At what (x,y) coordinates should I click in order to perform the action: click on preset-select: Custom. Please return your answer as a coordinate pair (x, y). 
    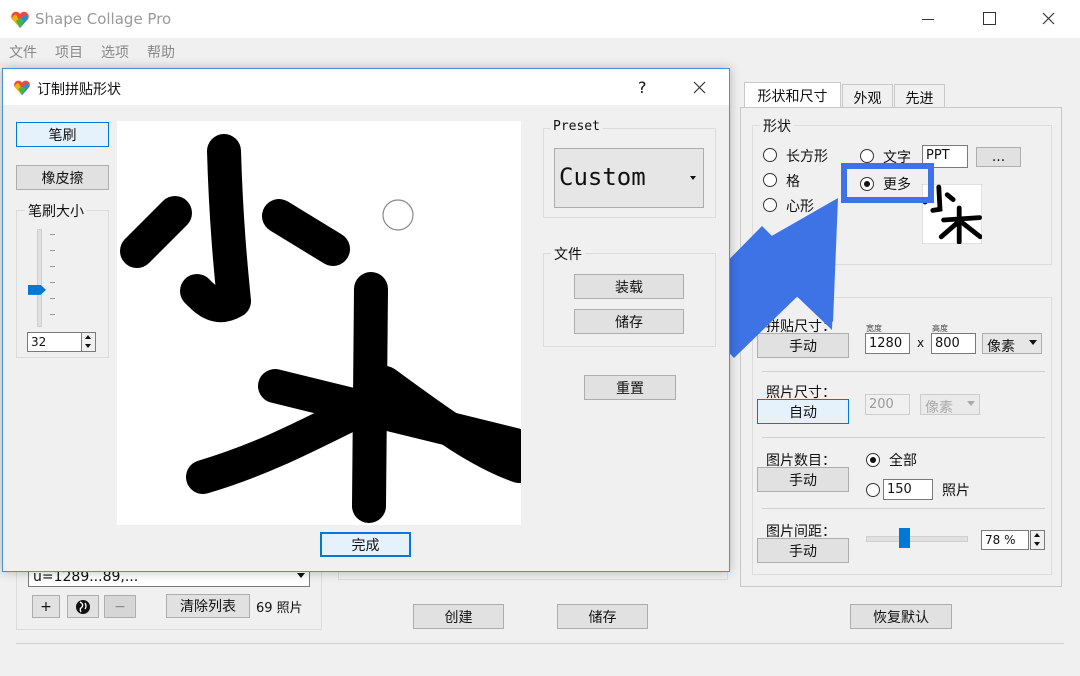
    Looking at the image, I should click on (629, 178).